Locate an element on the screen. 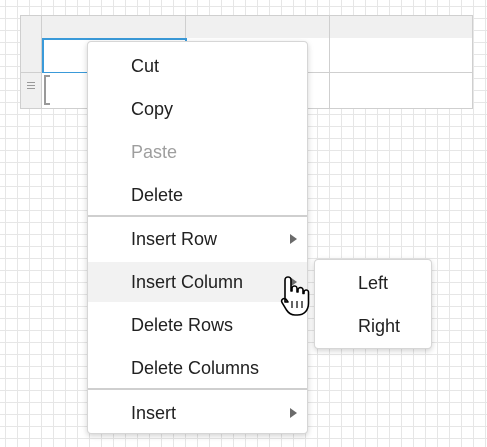 This screenshot has width=487, height=447. menu-item-label: Insert Row is located at coordinates (174, 239).